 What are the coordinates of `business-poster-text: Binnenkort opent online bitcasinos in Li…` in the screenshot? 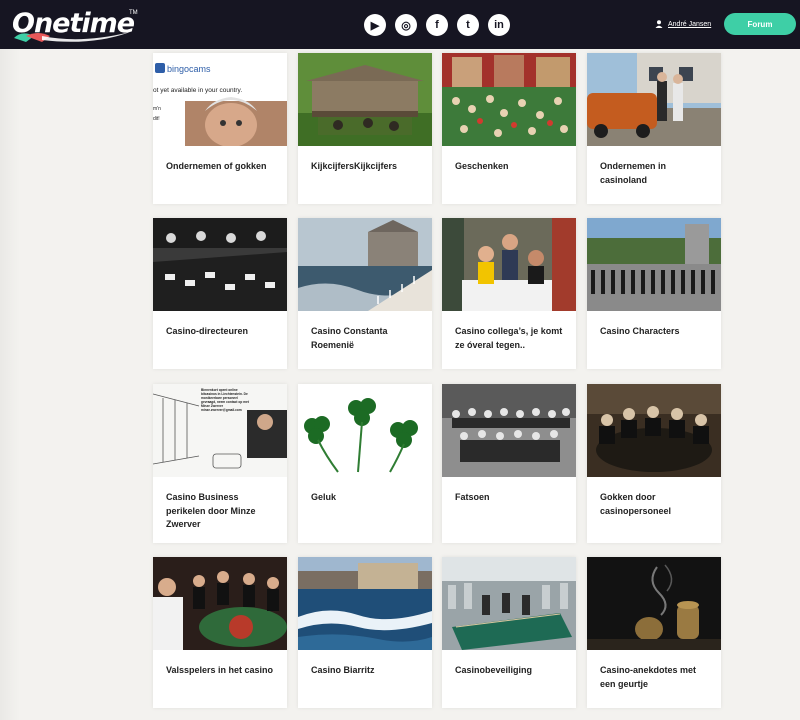 It's located at (225, 400).